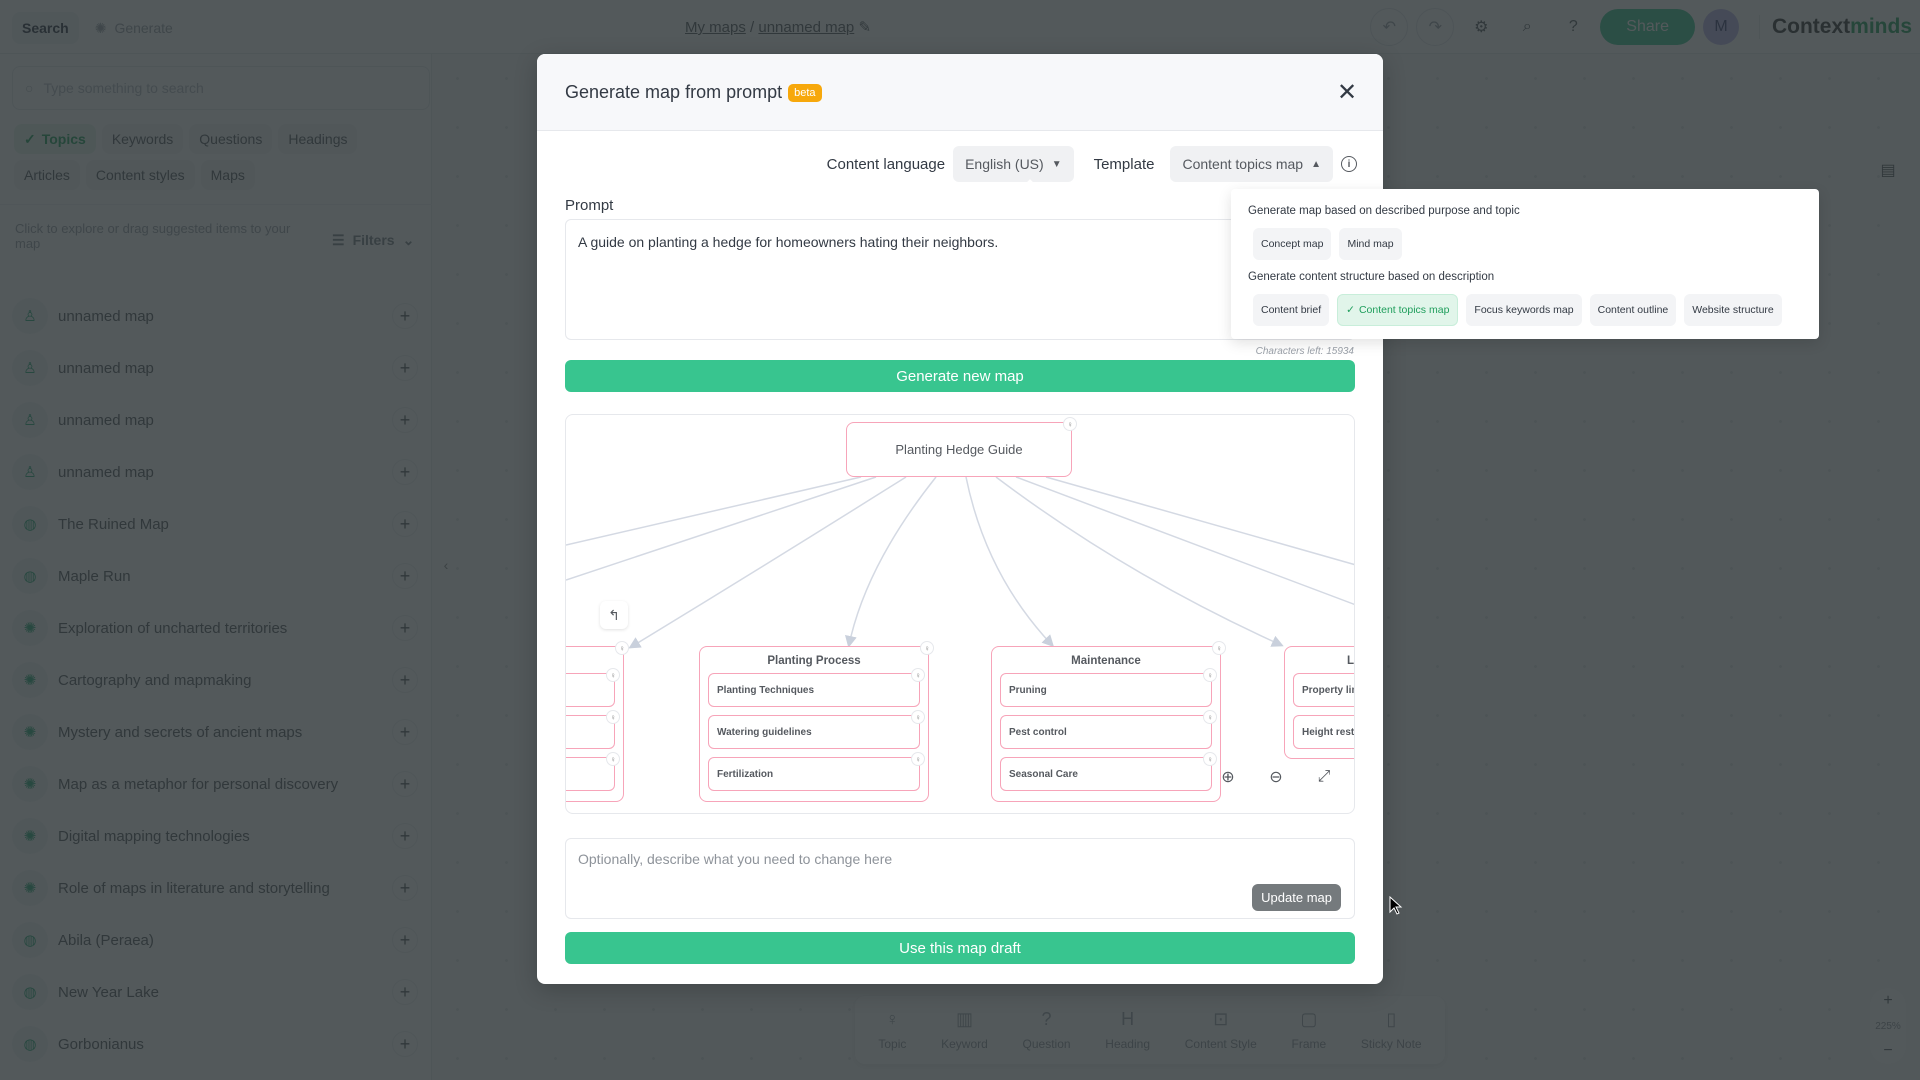 This screenshot has height=1080, width=1920. What do you see at coordinates (1108, 687) in the screenshot?
I see `map-child-node: Pruning ♀` at bounding box center [1108, 687].